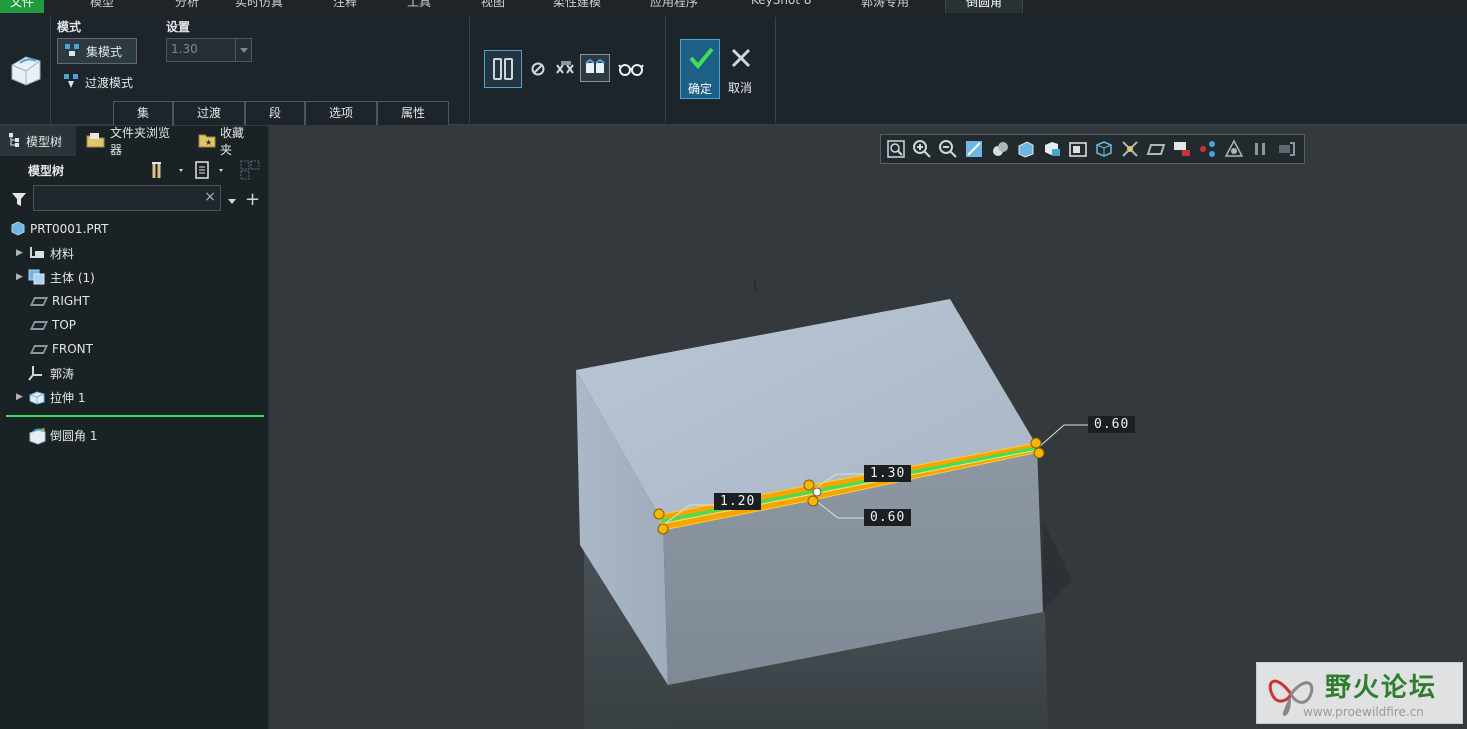  I want to click on display-style-icon, so click(1000, 149).